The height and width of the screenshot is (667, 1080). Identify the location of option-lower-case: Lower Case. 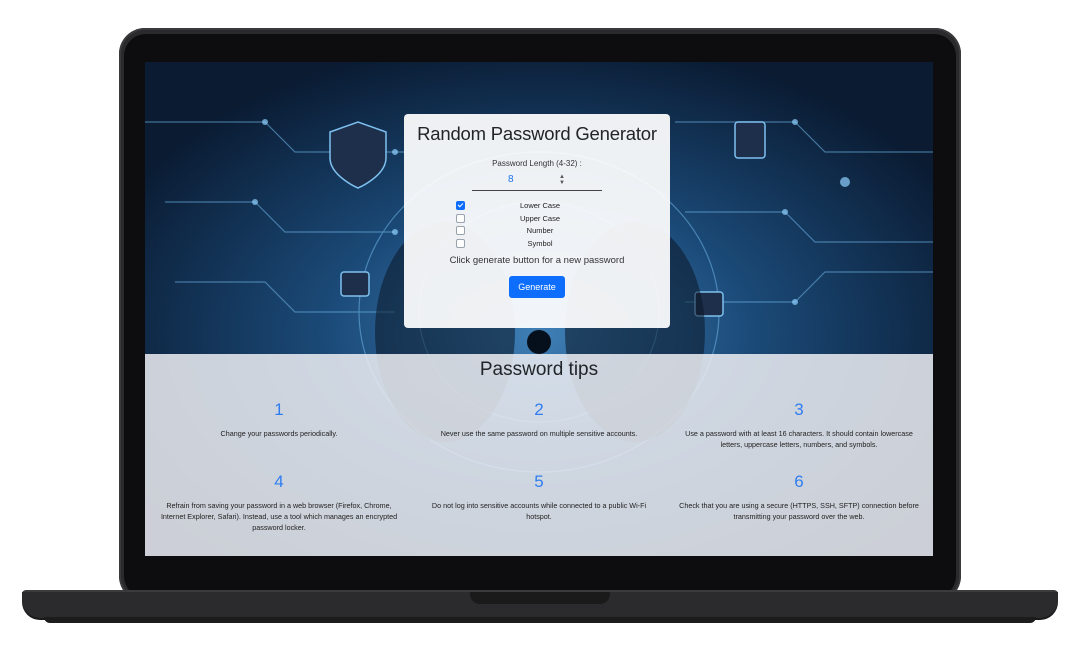
(534, 205).